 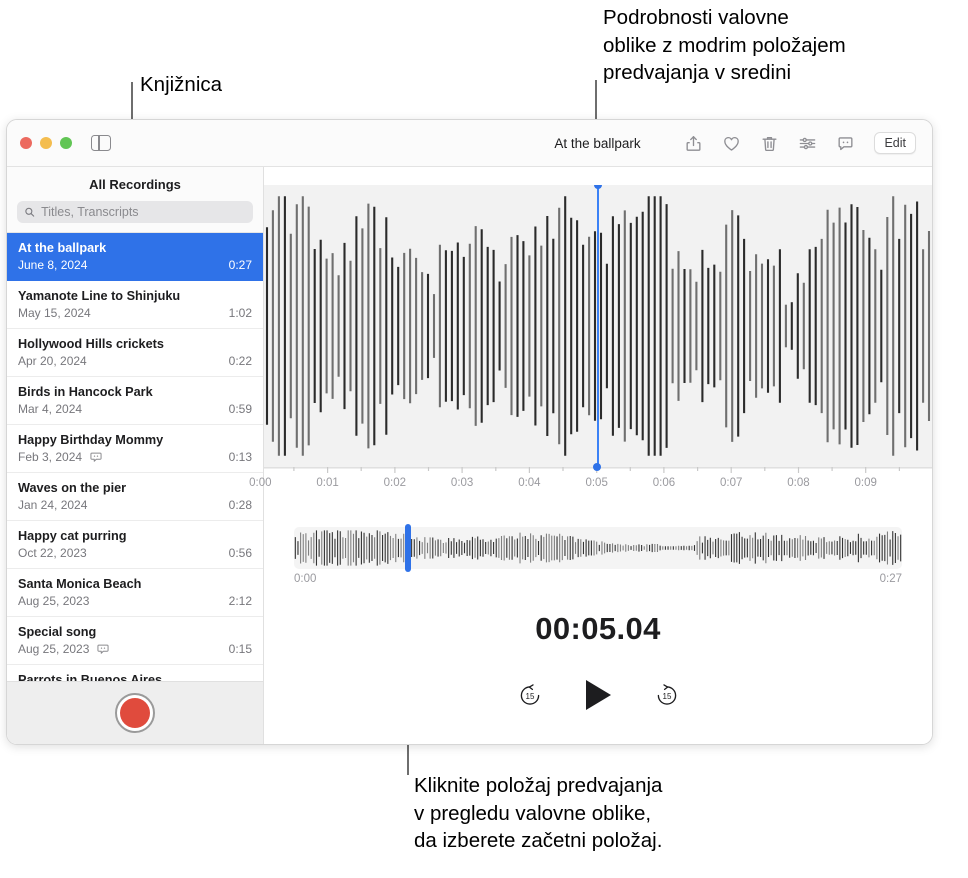 What do you see at coordinates (135, 641) in the screenshot?
I see `list-item: Special song Aug 25, 2023 0:15` at bounding box center [135, 641].